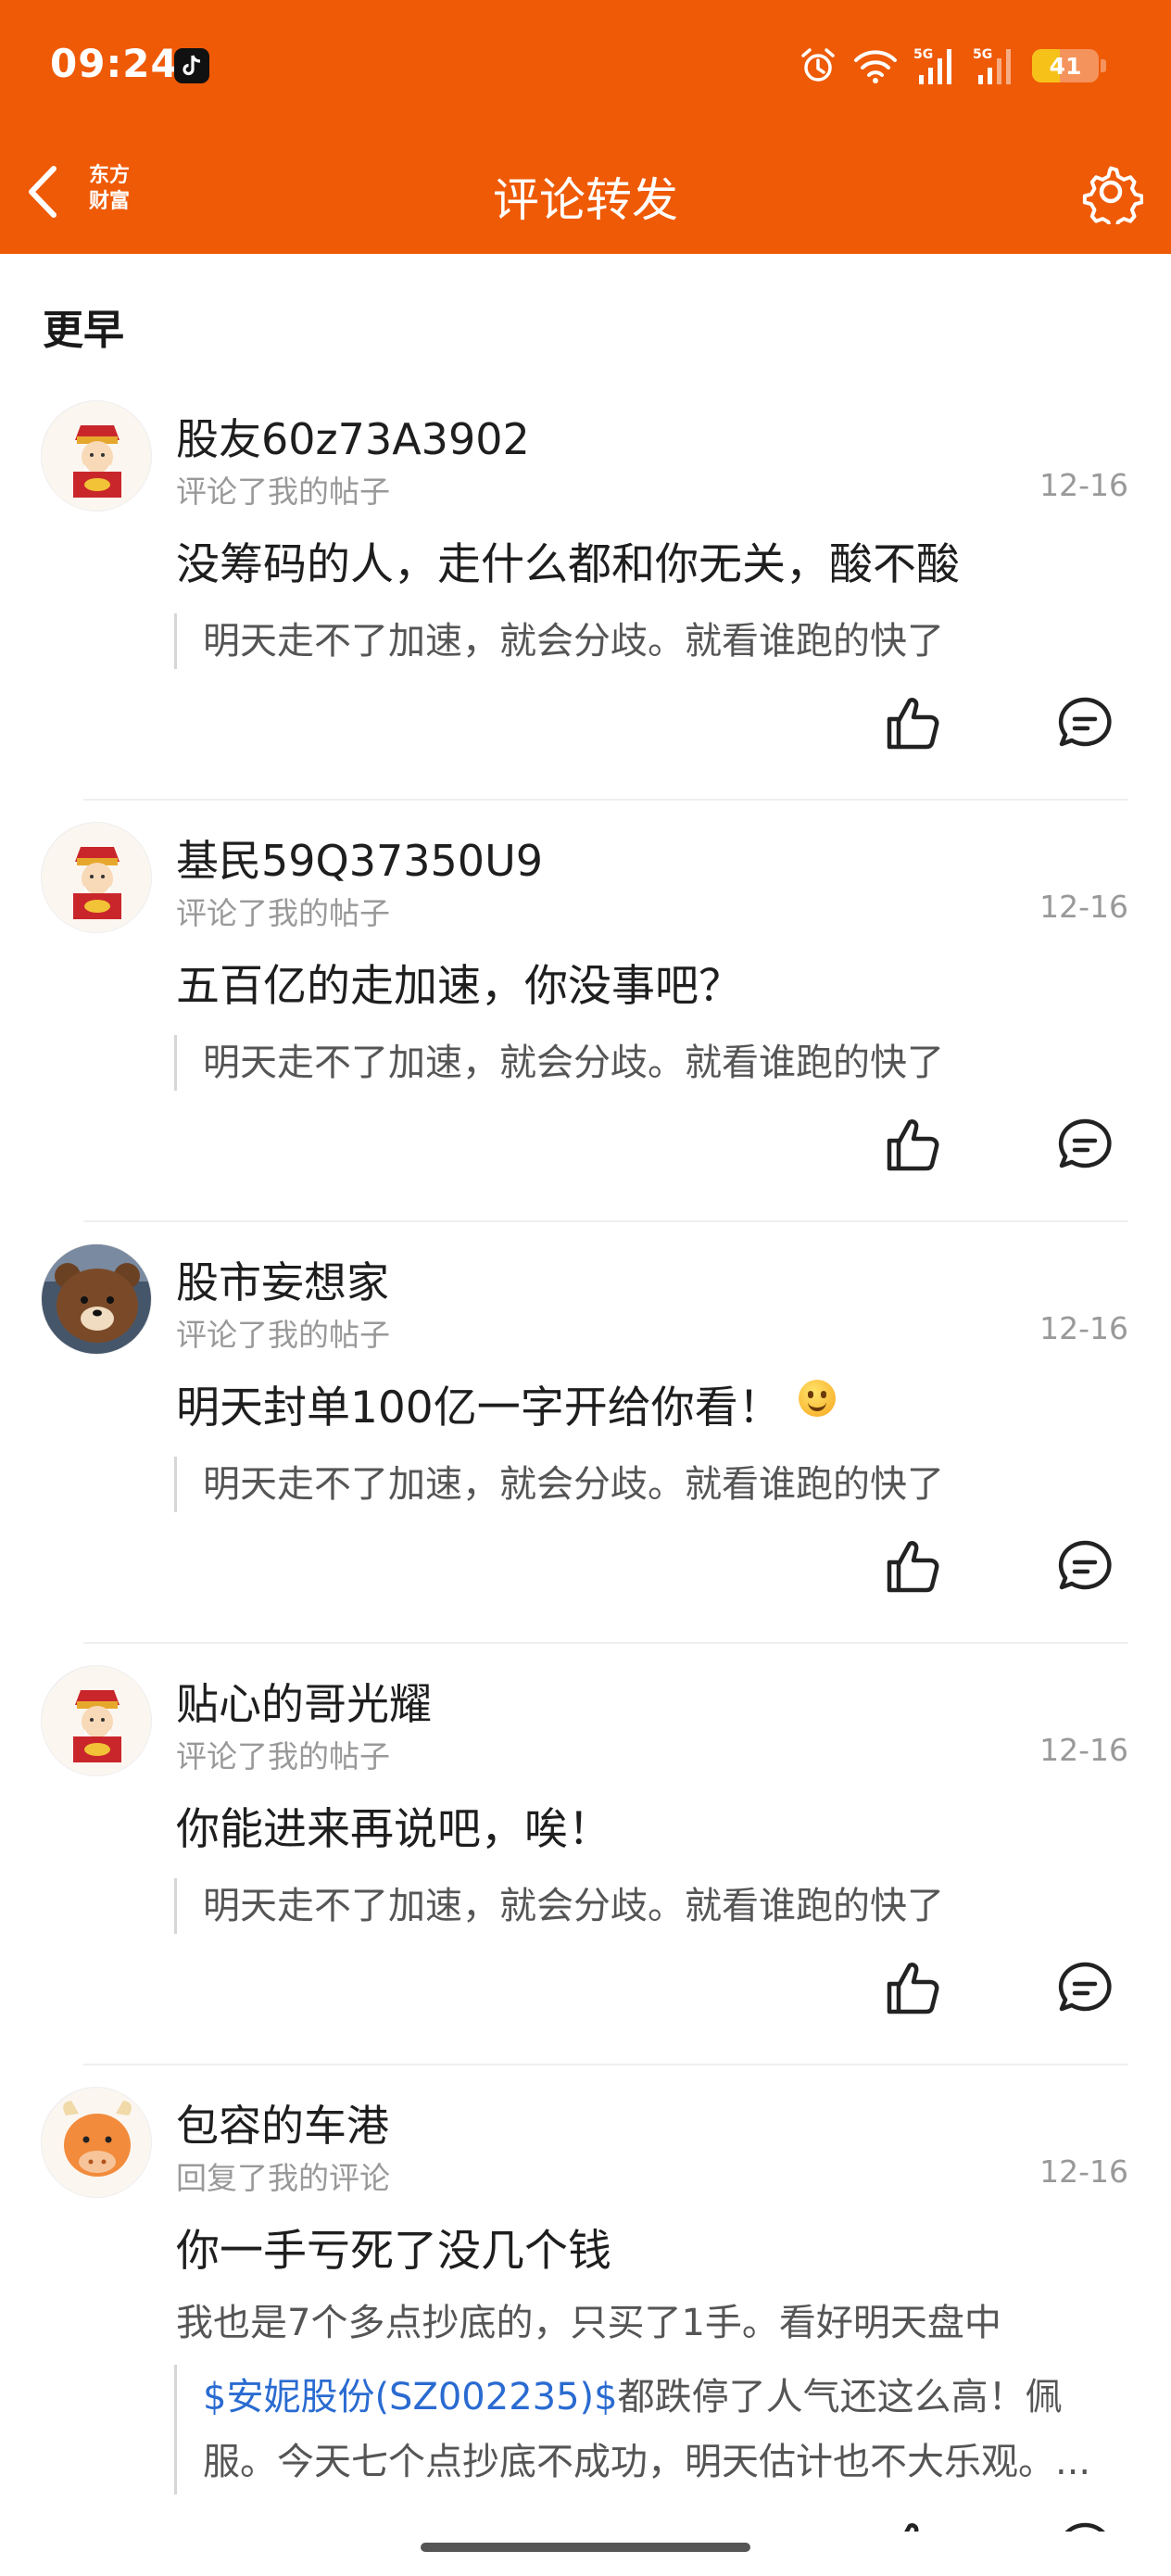  I want to click on comment-text-content: 明天封单100亿一字开给你看！, so click(479, 1408).